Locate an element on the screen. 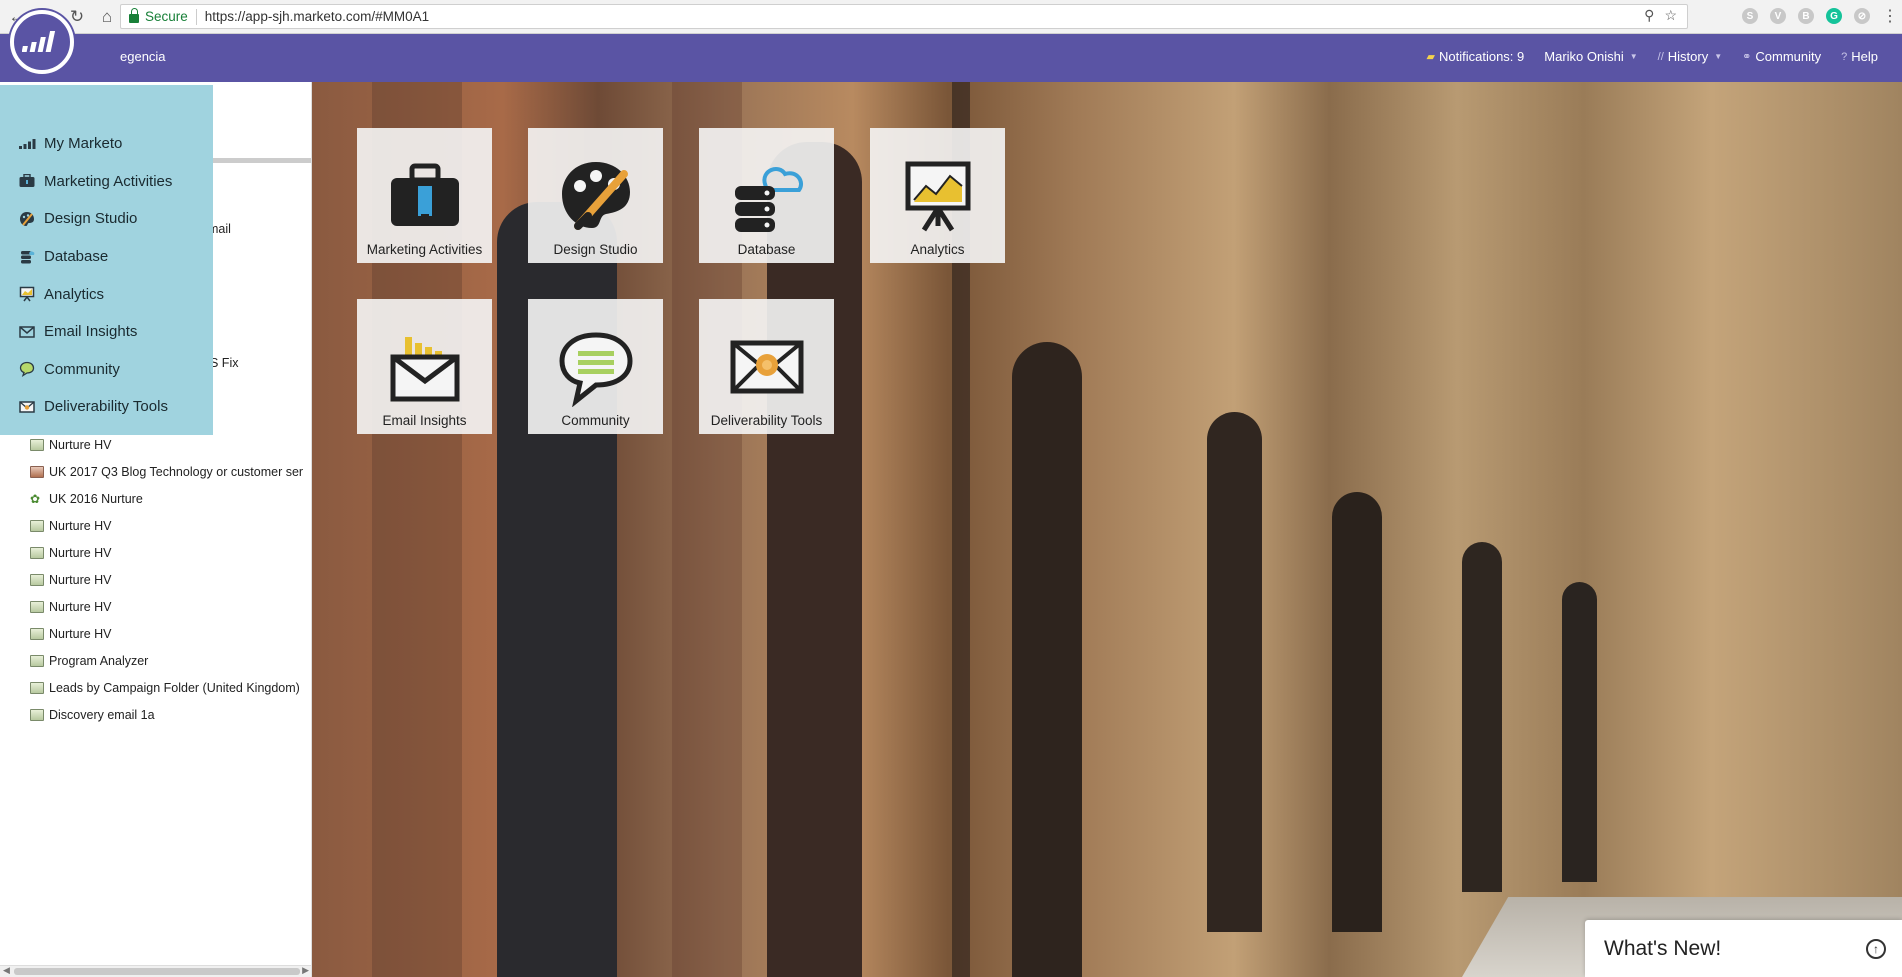  help-icon: ? is located at coordinates (1844, 56).